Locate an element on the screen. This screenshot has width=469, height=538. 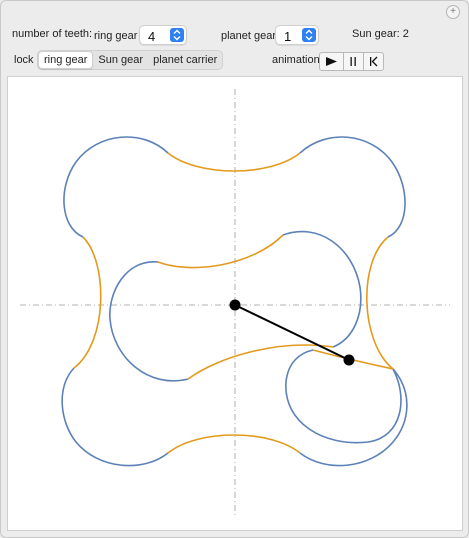
ring-gear-lobe-bottom-right is located at coordinates (353, 417).